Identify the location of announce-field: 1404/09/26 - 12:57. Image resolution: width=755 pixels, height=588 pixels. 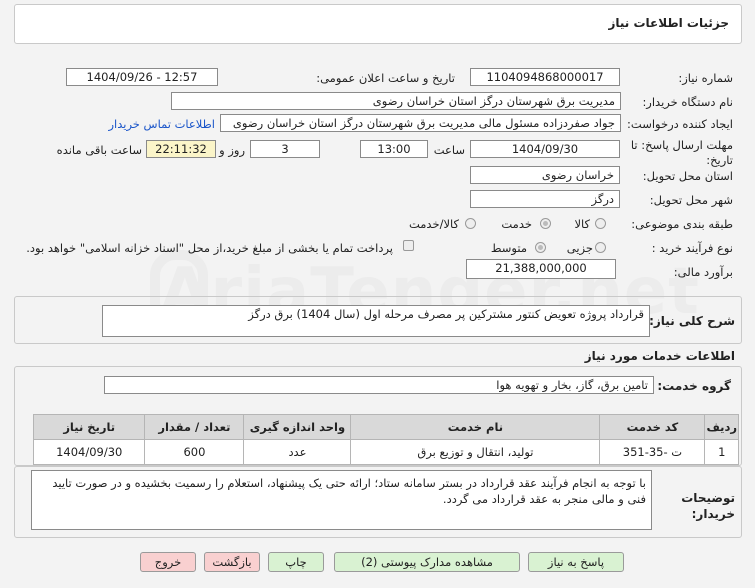
(142, 77).